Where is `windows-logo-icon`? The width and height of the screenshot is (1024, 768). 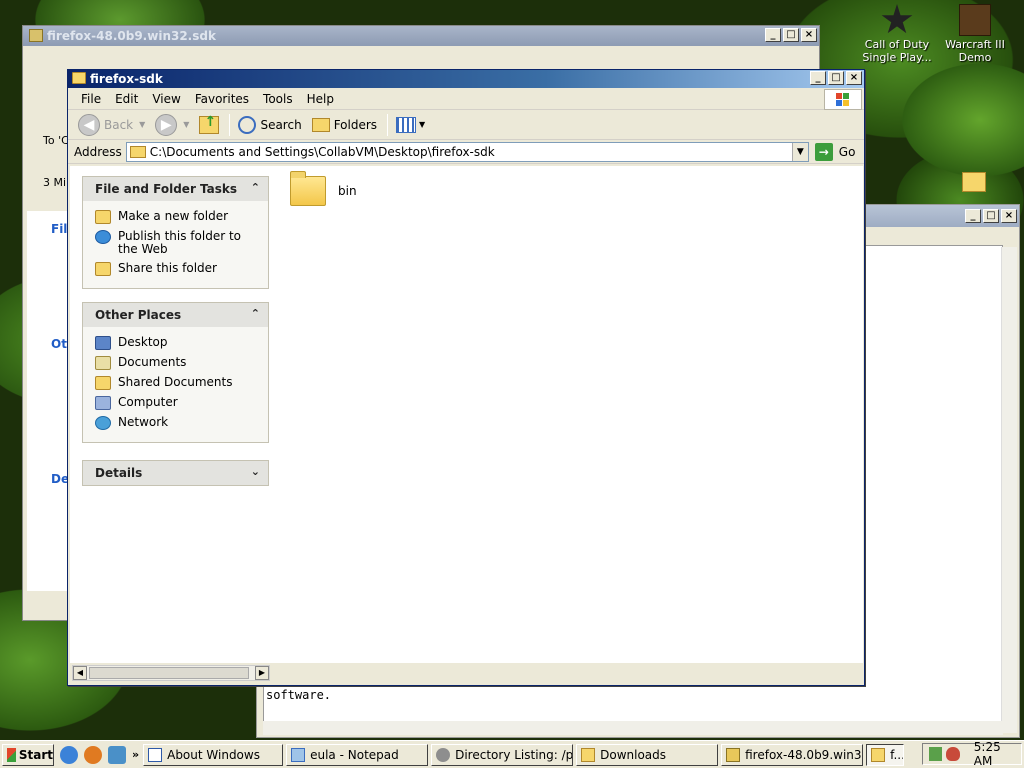 windows-logo-icon is located at coordinates (843, 99).